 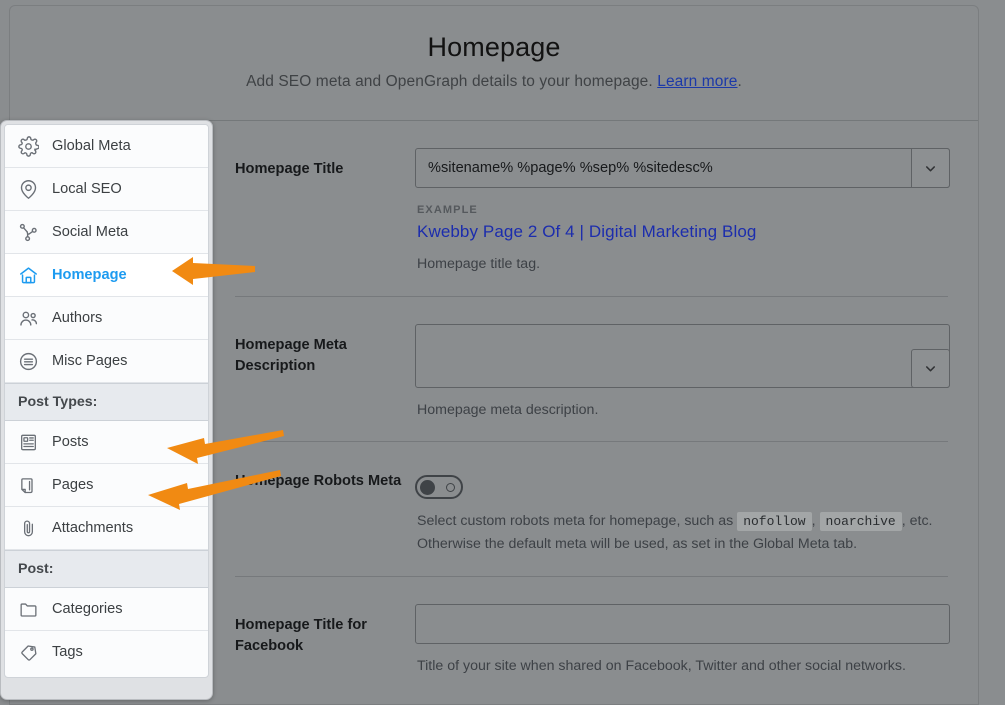 I want to click on homepage-title-dropdown-button, so click(x=930, y=168).